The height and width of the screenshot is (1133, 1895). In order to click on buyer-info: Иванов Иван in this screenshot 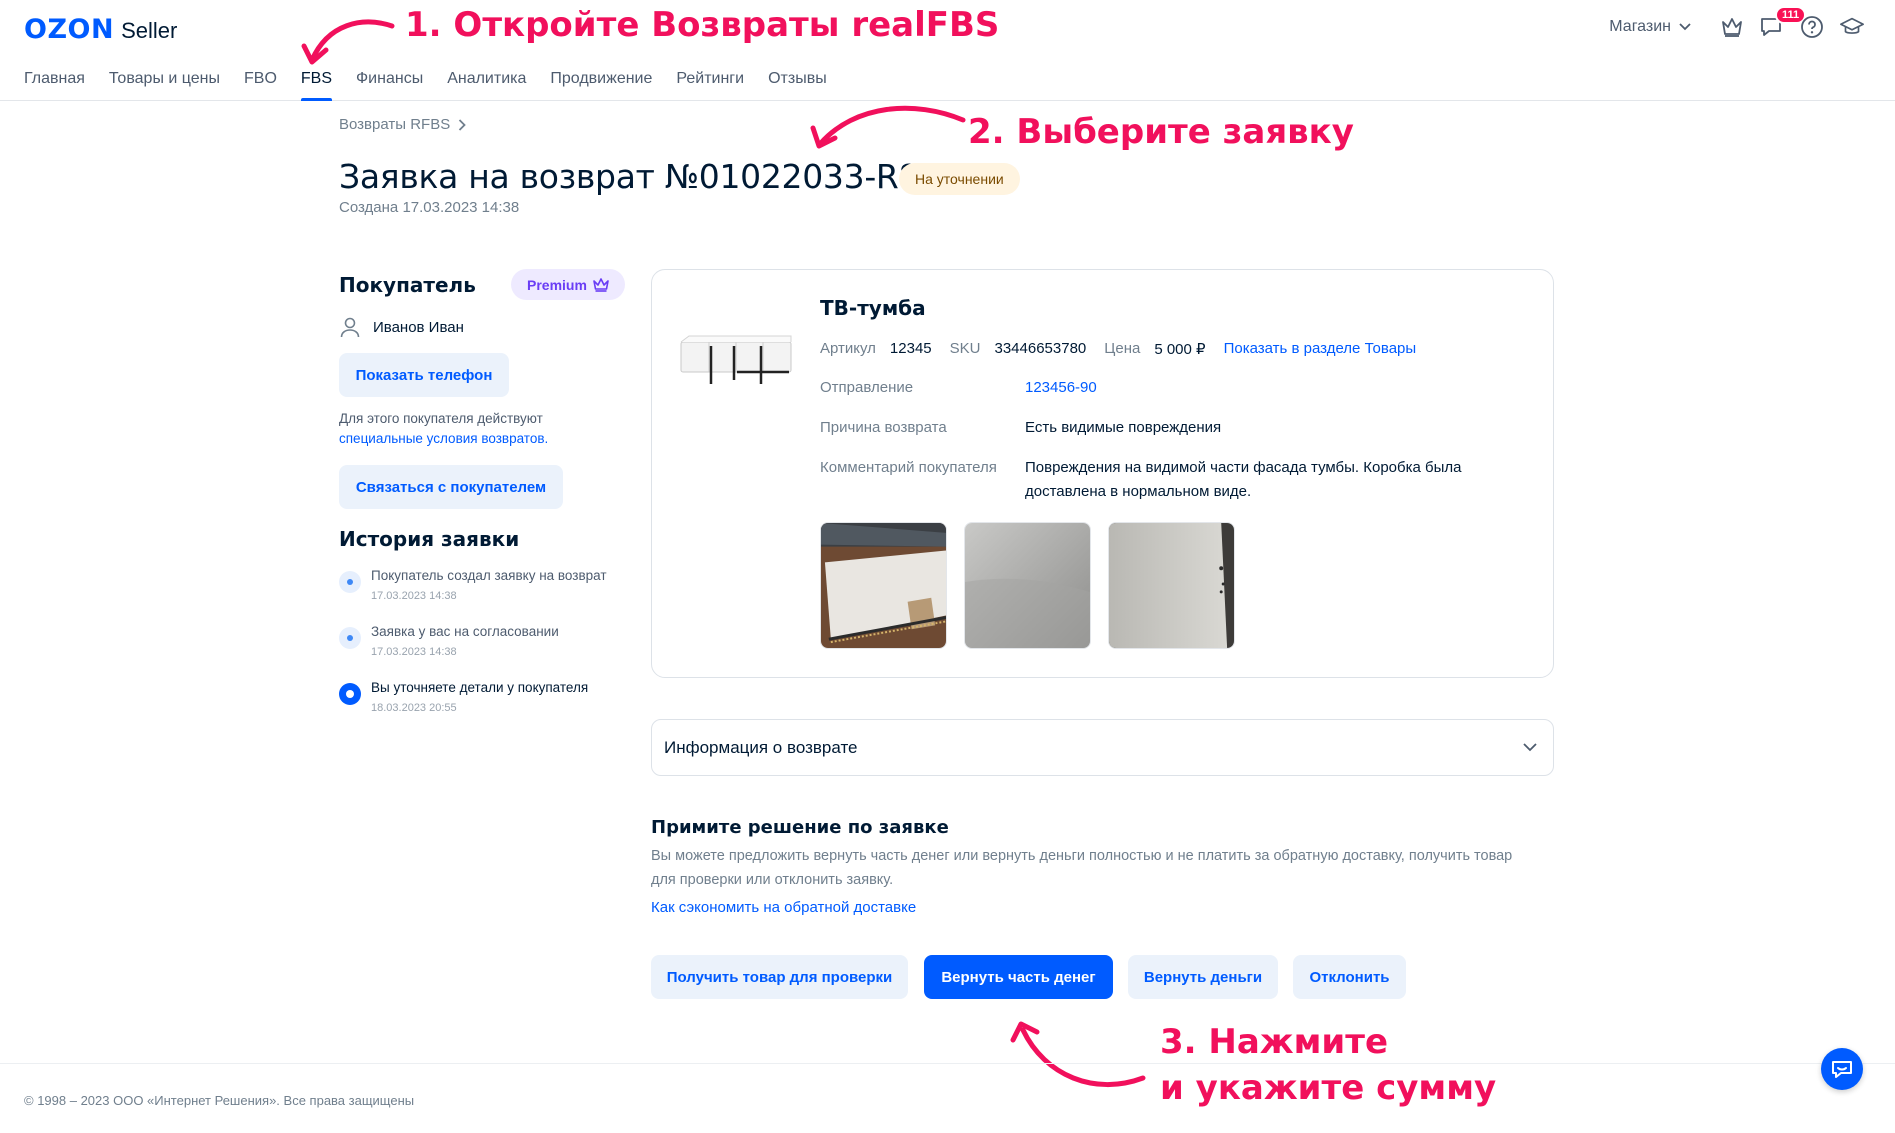, I will do `click(401, 327)`.